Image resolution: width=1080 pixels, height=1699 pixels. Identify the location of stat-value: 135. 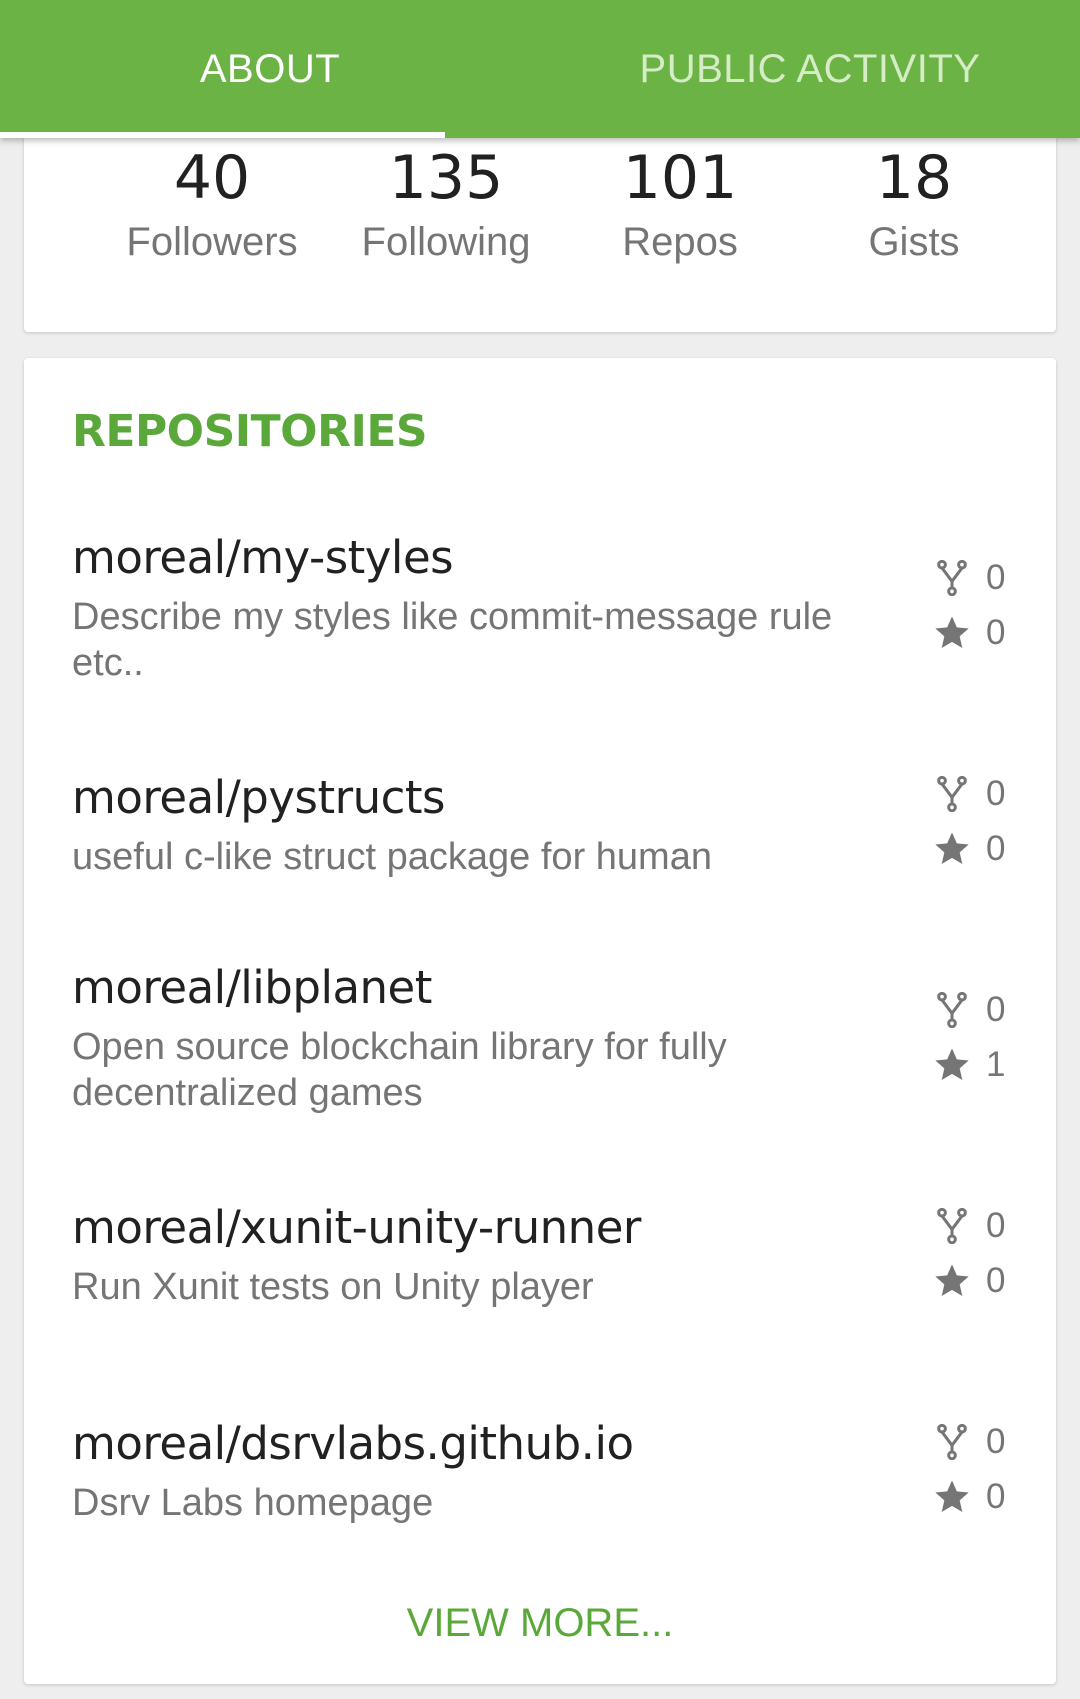
(446, 178).